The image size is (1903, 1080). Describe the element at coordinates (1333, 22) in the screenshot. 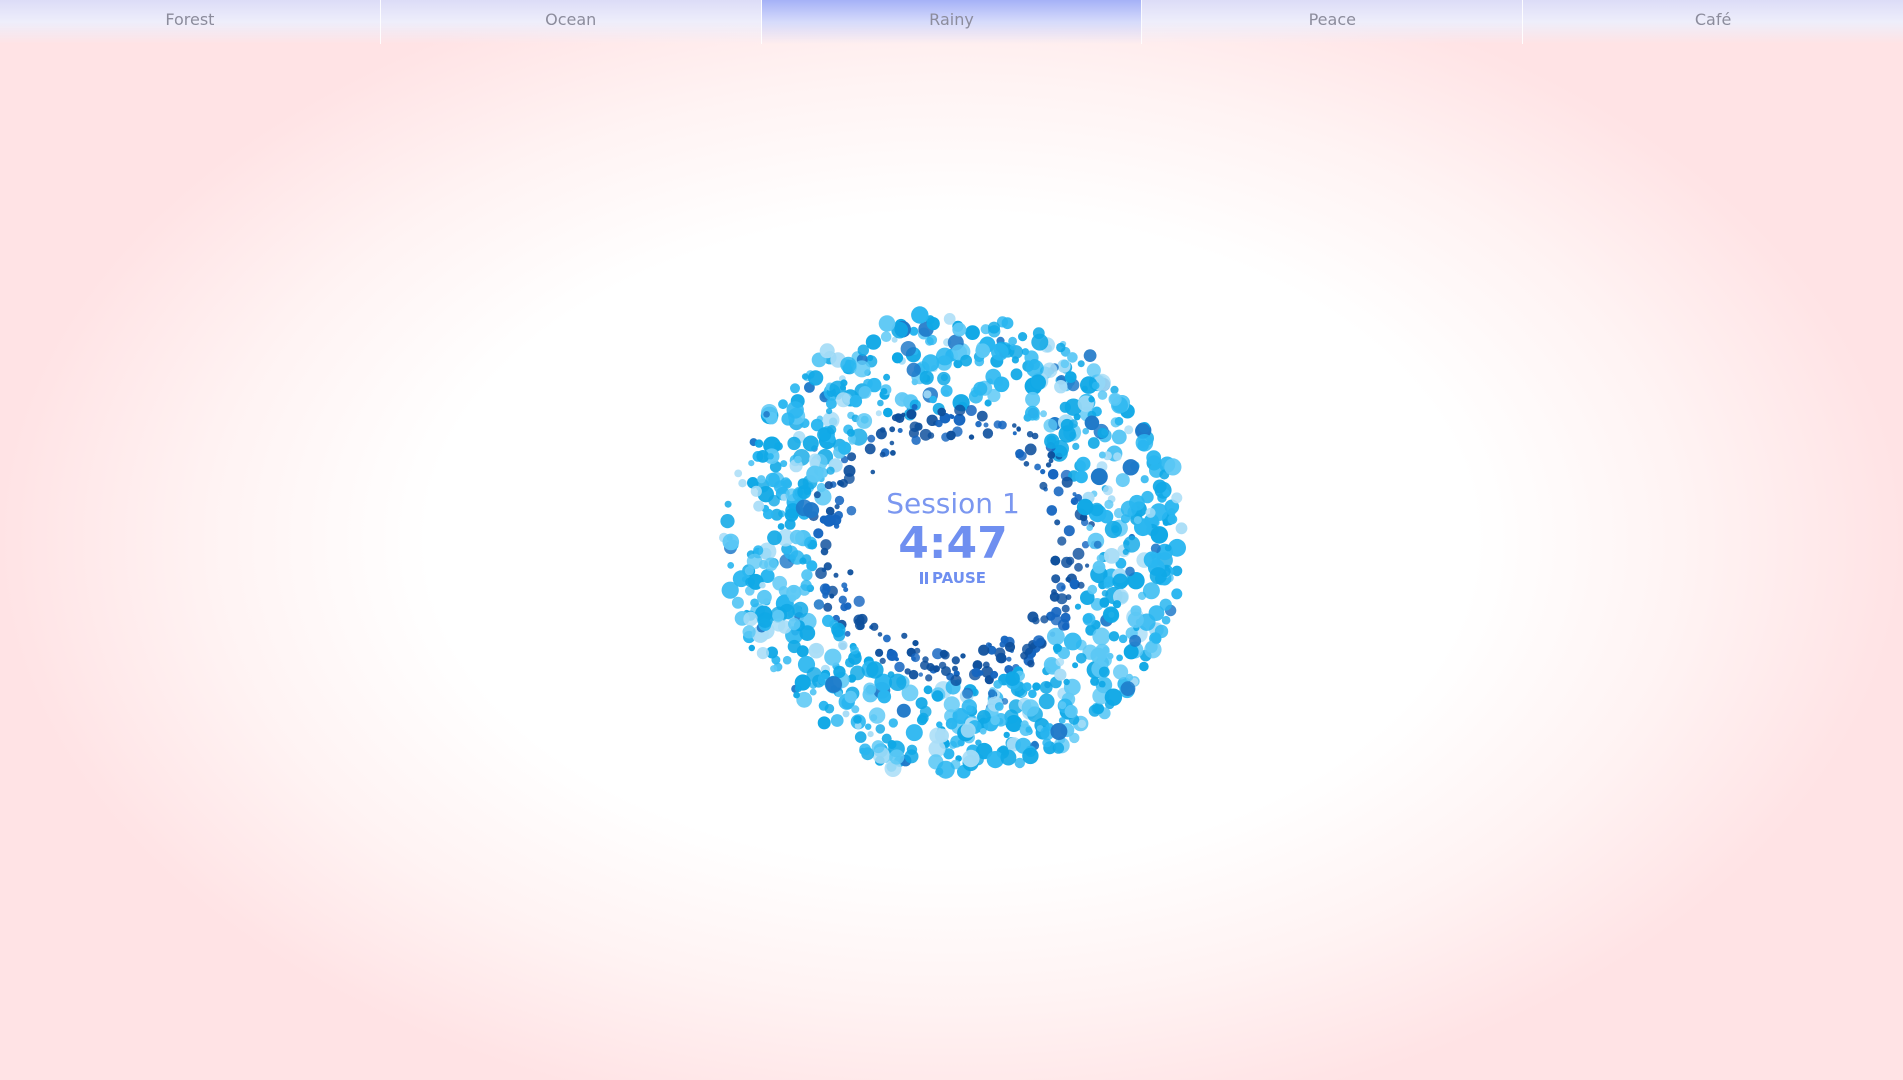

I see `tab-peace: Peace` at that location.